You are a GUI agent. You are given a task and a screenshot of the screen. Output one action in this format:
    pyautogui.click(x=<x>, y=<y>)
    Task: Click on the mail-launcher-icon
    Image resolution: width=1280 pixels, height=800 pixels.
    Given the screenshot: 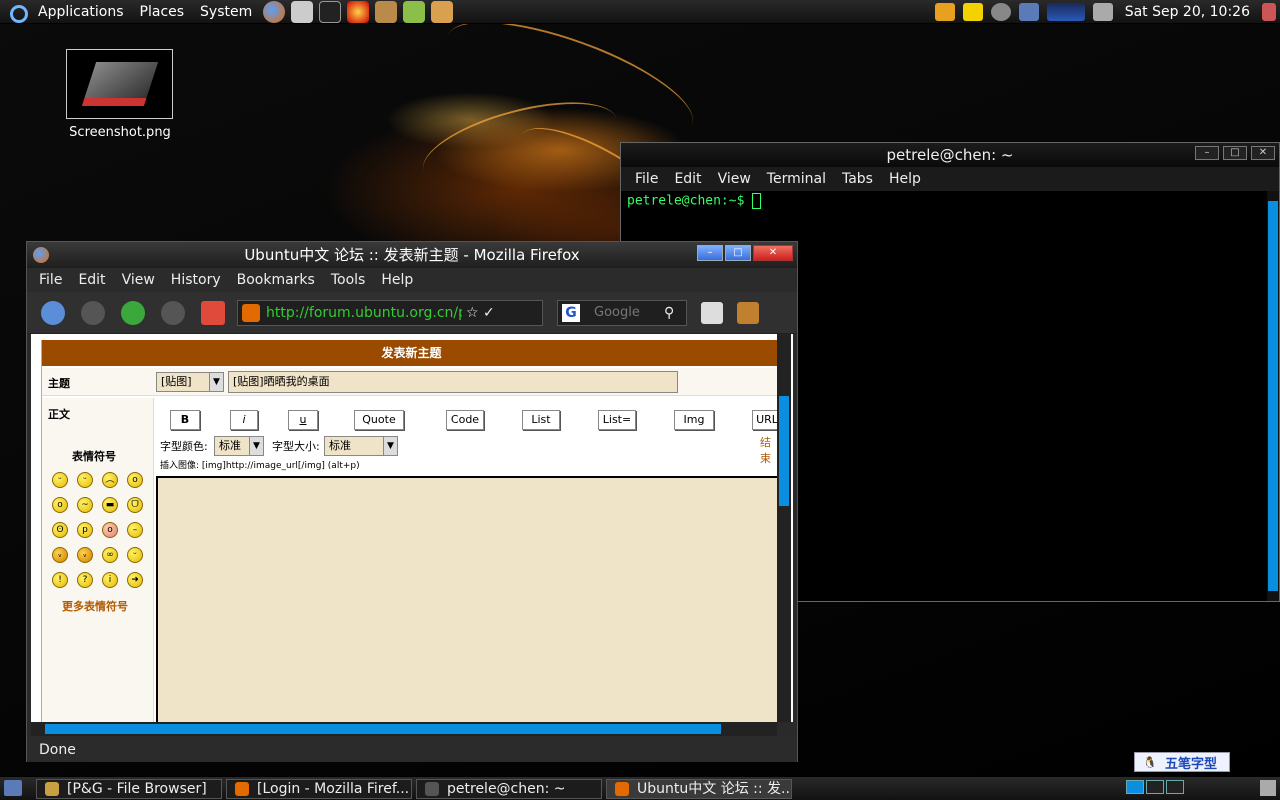 What is the action you would take?
    pyautogui.click(x=302, y=11)
    